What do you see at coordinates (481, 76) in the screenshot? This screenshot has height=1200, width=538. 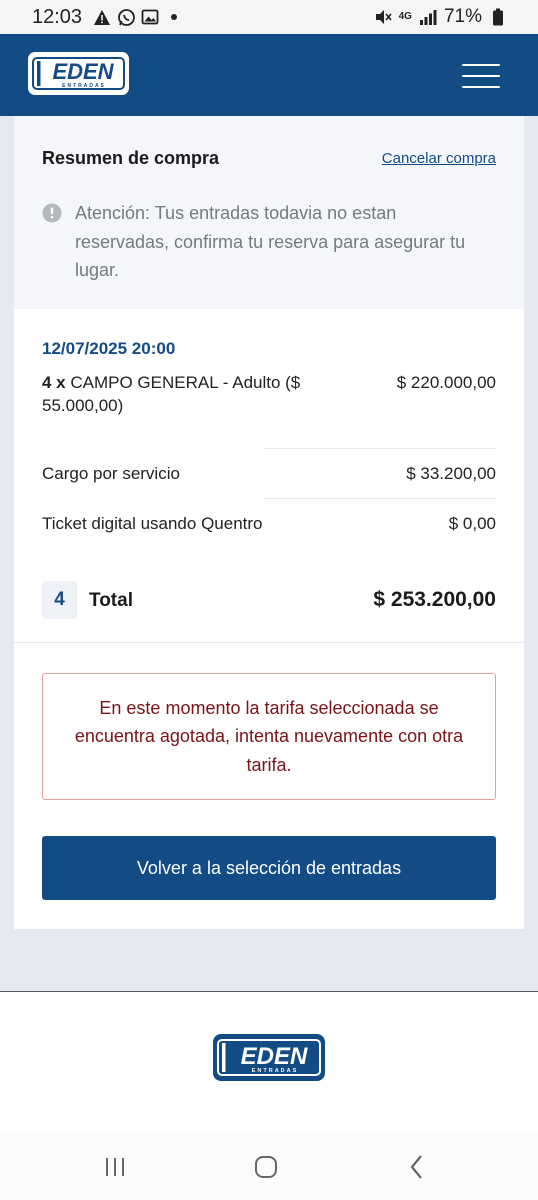 I see `hamburger-menu-icon` at bounding box center [481, 76].